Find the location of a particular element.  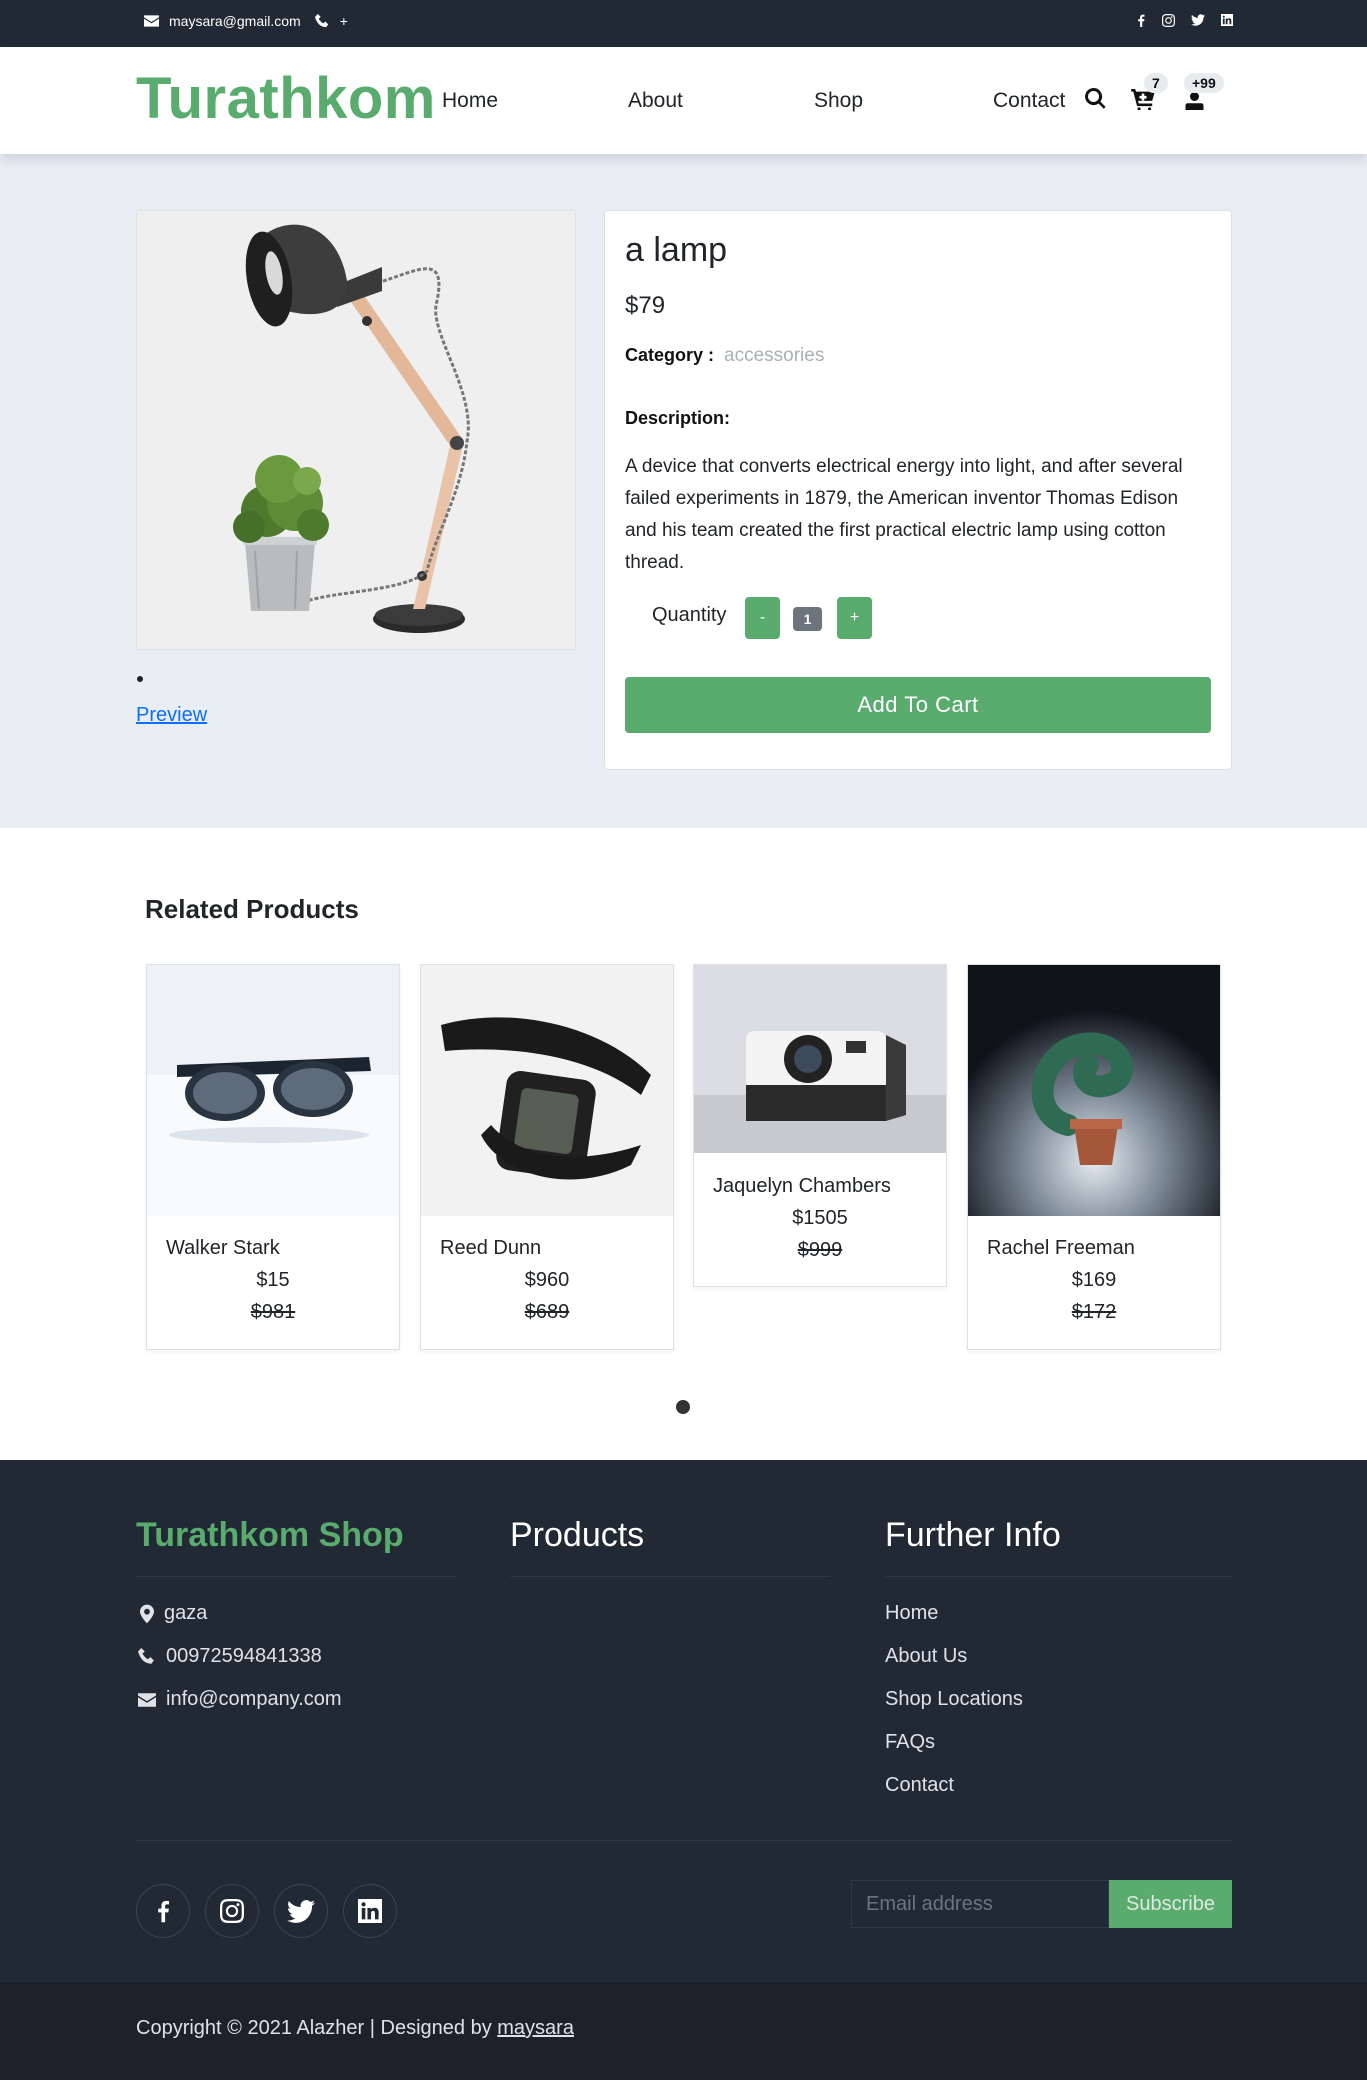

copyright-prefix: Copyright © 2021 Alazher | Designed by is located at coordinates (314, 2028).